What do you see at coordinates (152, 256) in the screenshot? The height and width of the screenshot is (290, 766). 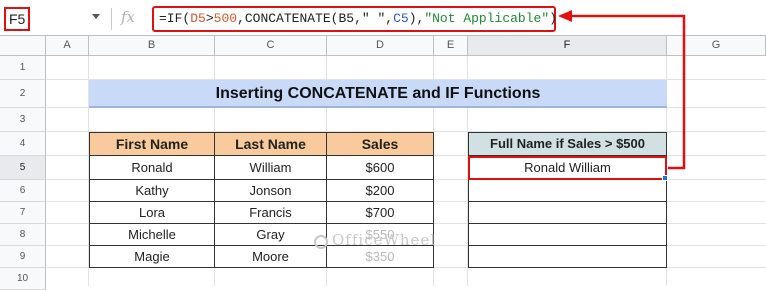 I see `cell-first-name: Magie` at bounding box center [152, 256].